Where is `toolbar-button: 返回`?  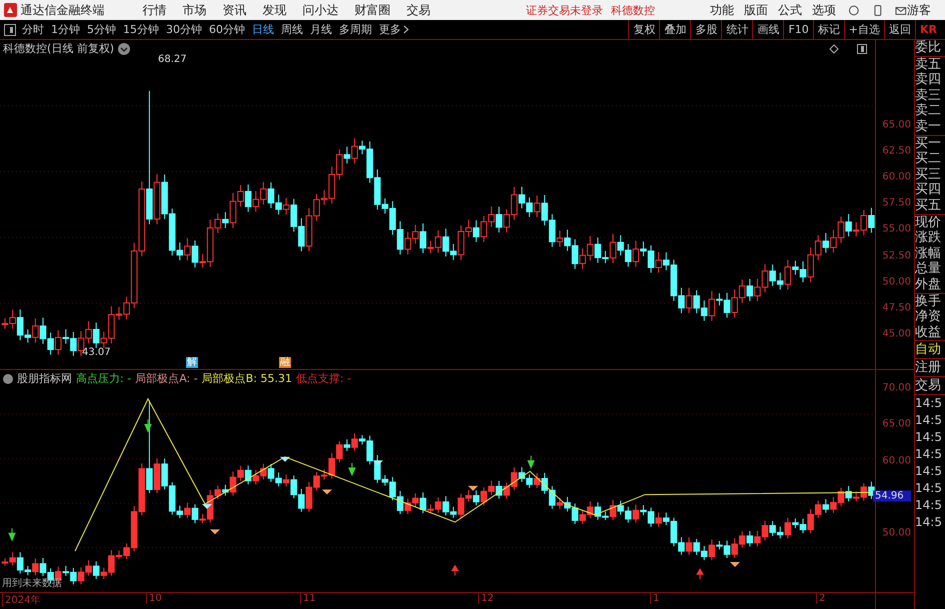
toolbar-button: 返回 is located at coordinates (899, 29).